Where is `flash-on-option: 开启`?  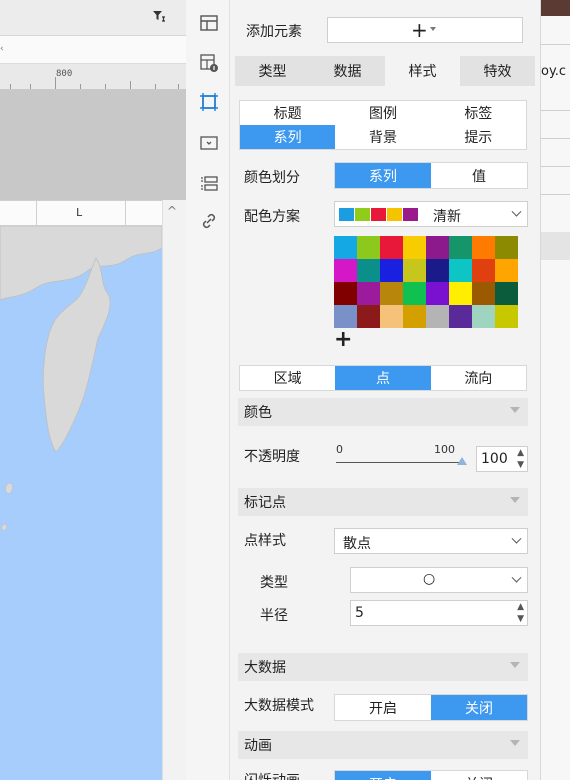
flash-on-option: 开启 is located at coordinates (383, 775).